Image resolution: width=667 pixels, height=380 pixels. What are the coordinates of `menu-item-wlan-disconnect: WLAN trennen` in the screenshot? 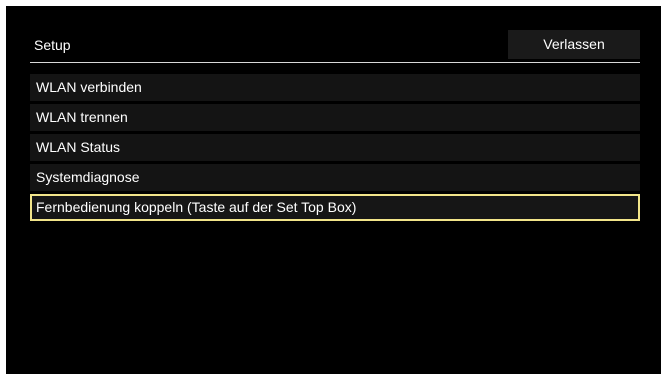 It's located at (335, 117).